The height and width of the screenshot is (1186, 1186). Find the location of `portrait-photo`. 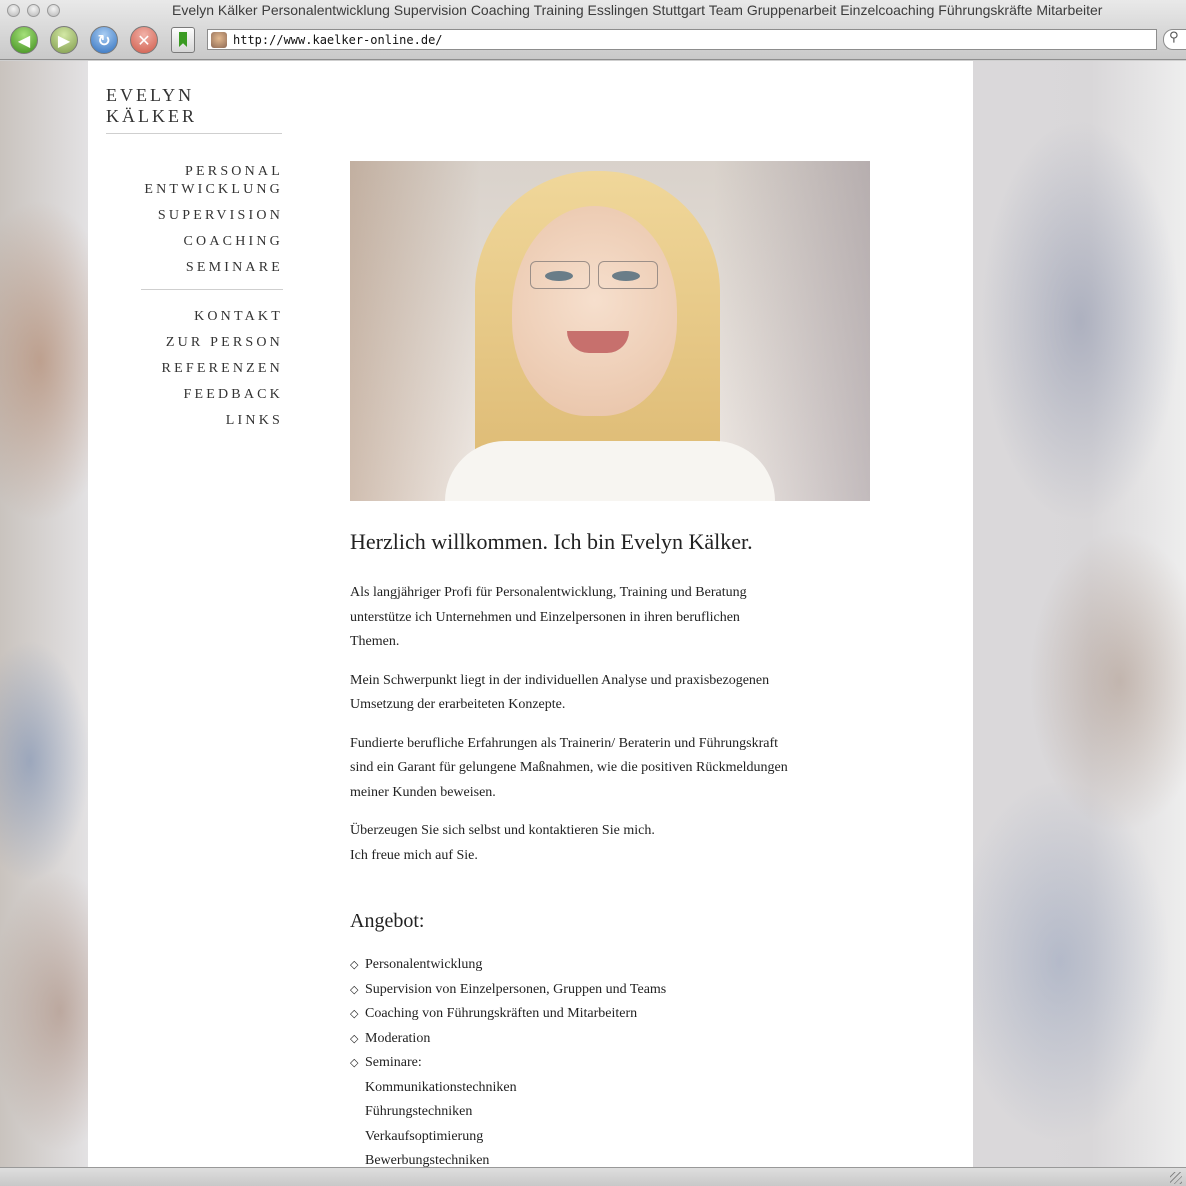

portrait-photo is located at coordinates (610, 331).